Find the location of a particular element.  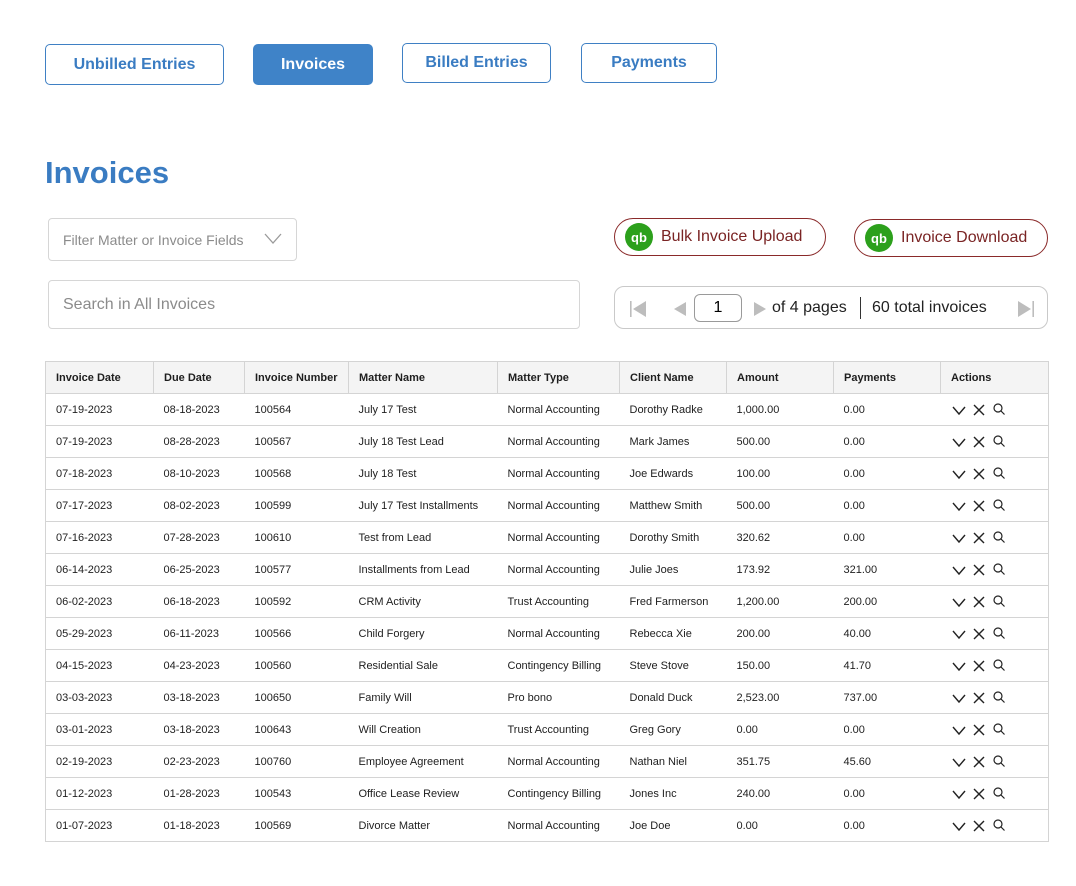

invoice-date-cell: 06-02-2023 is located at coordinates (99, 601).